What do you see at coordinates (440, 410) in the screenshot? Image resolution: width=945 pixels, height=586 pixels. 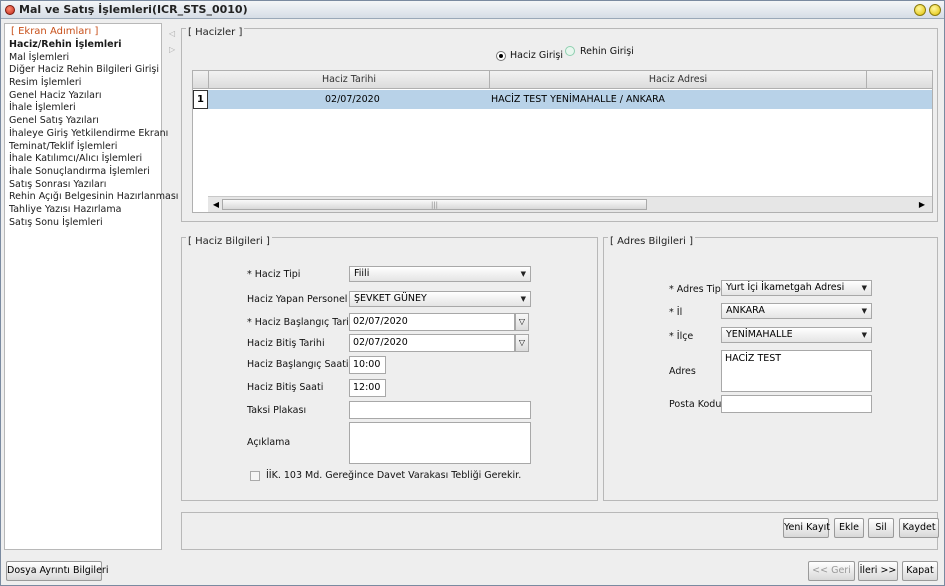 I see `taksi-plakasi-input` at bounding box center [440, 410].